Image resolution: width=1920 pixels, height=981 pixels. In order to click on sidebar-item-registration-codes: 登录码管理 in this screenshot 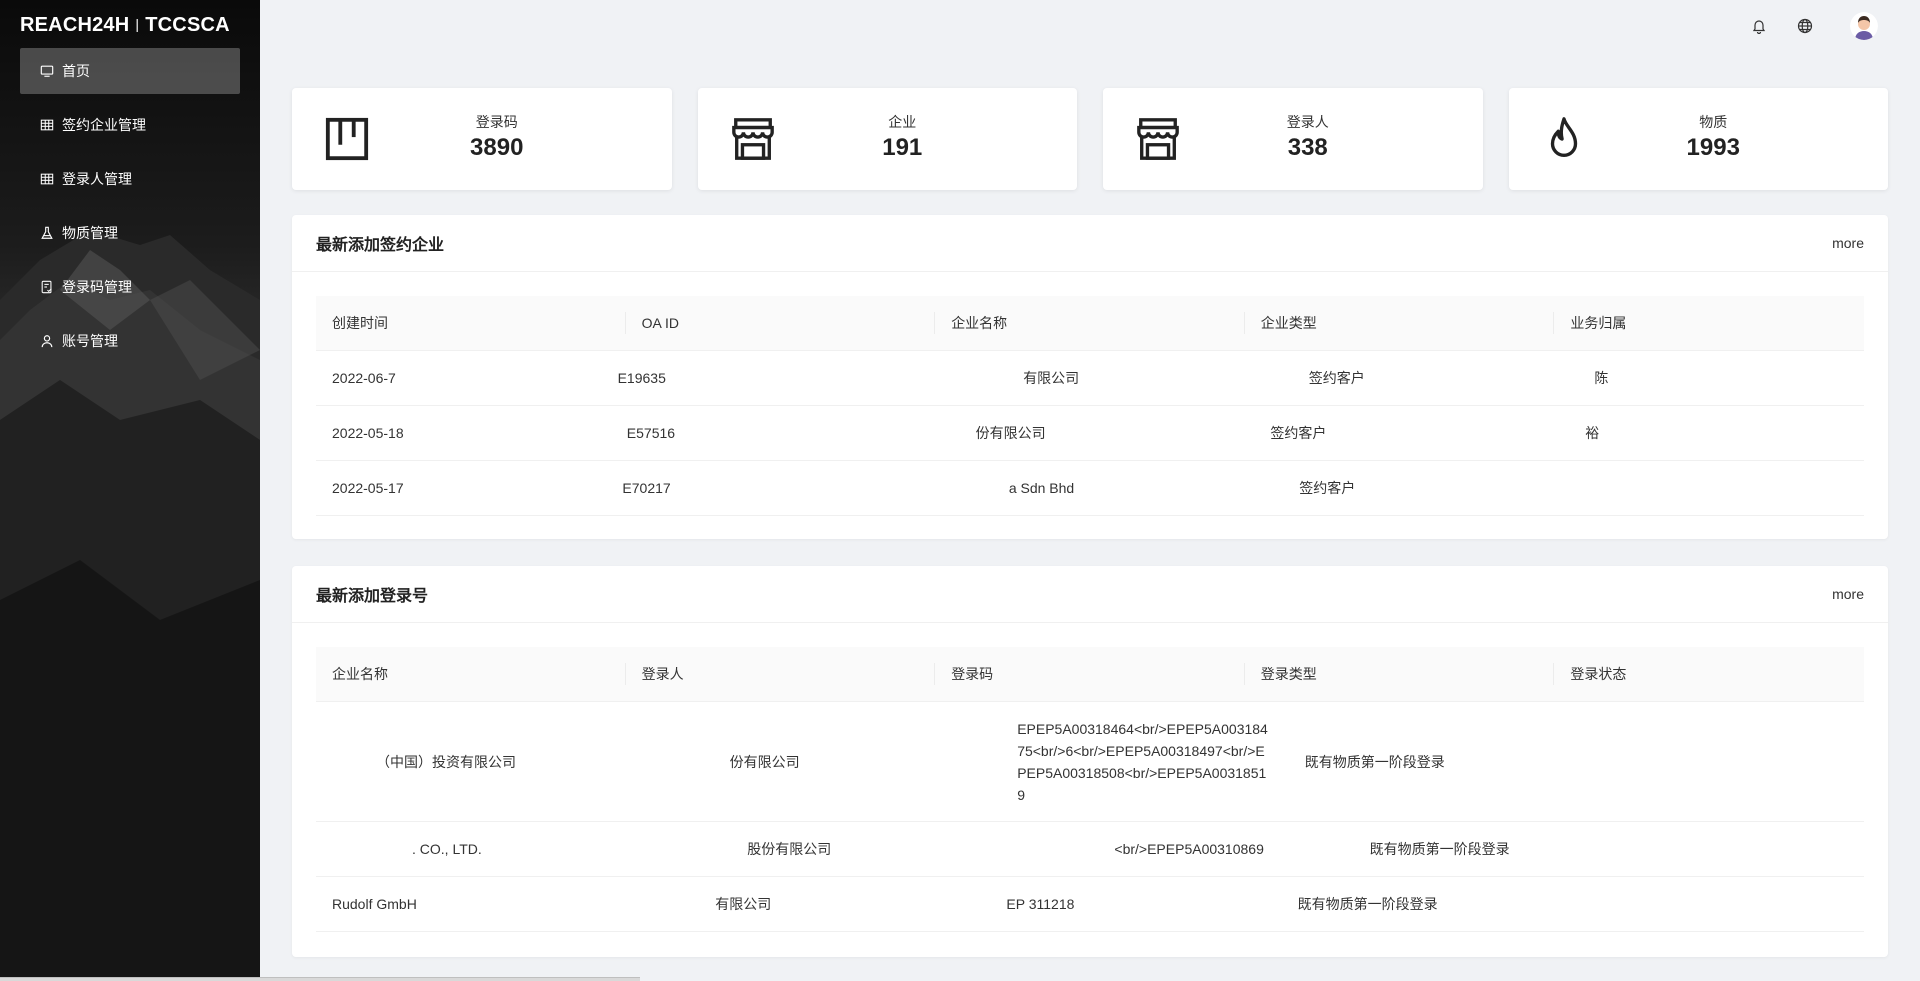, I will do `click(130, 287)`.